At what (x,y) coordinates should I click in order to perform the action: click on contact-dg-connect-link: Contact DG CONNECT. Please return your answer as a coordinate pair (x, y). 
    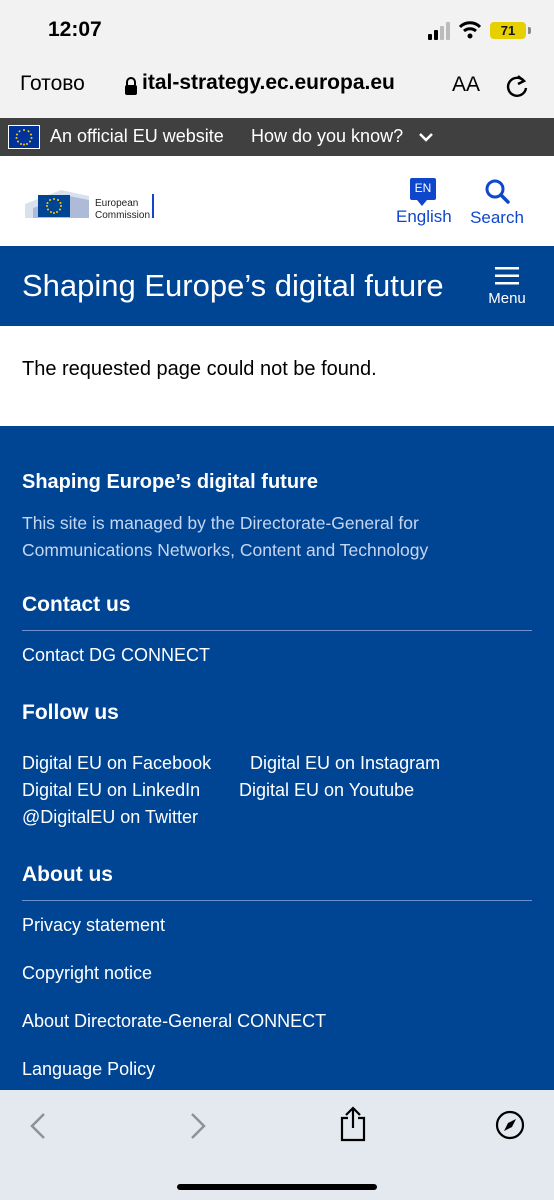
    Looking at the image, I should click on (116, 655).